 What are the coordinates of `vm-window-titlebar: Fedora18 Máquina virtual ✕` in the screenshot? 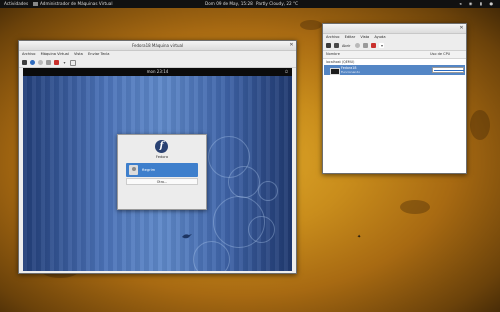 It's located at (157, 46).